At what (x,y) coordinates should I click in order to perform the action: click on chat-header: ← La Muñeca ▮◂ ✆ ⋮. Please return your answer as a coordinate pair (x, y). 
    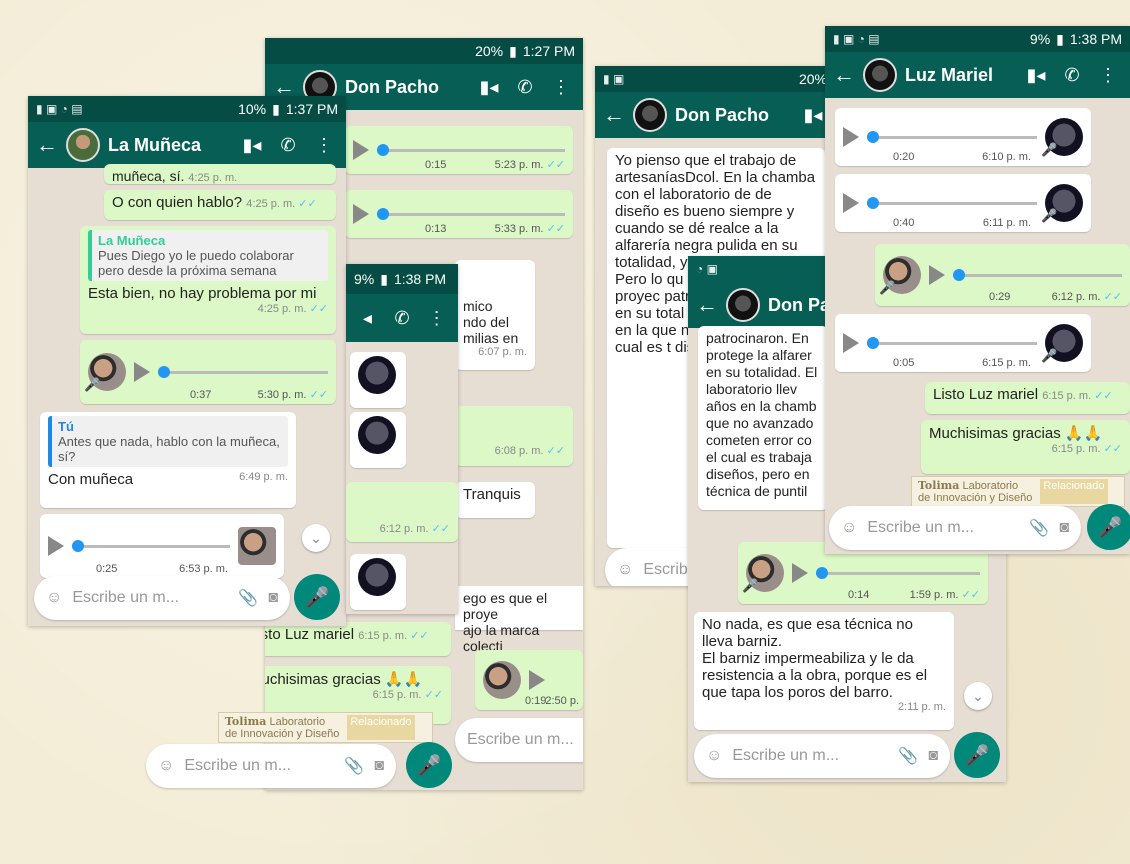
    Looking at the image, I should click on (187, 145).